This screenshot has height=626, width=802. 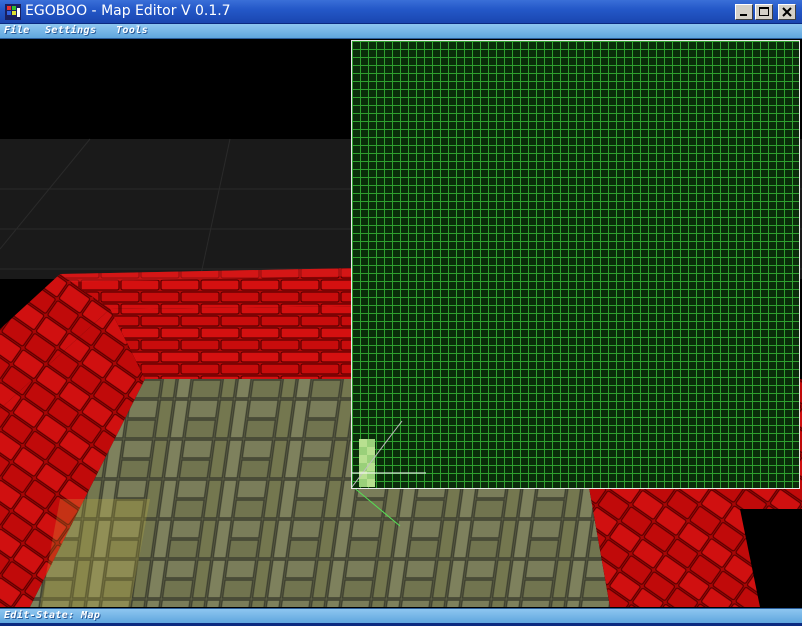 What do you see at coordinates (132, 30) in the screenshot?
I see `menu-tools: Tools` at bounding box center [132, 30].